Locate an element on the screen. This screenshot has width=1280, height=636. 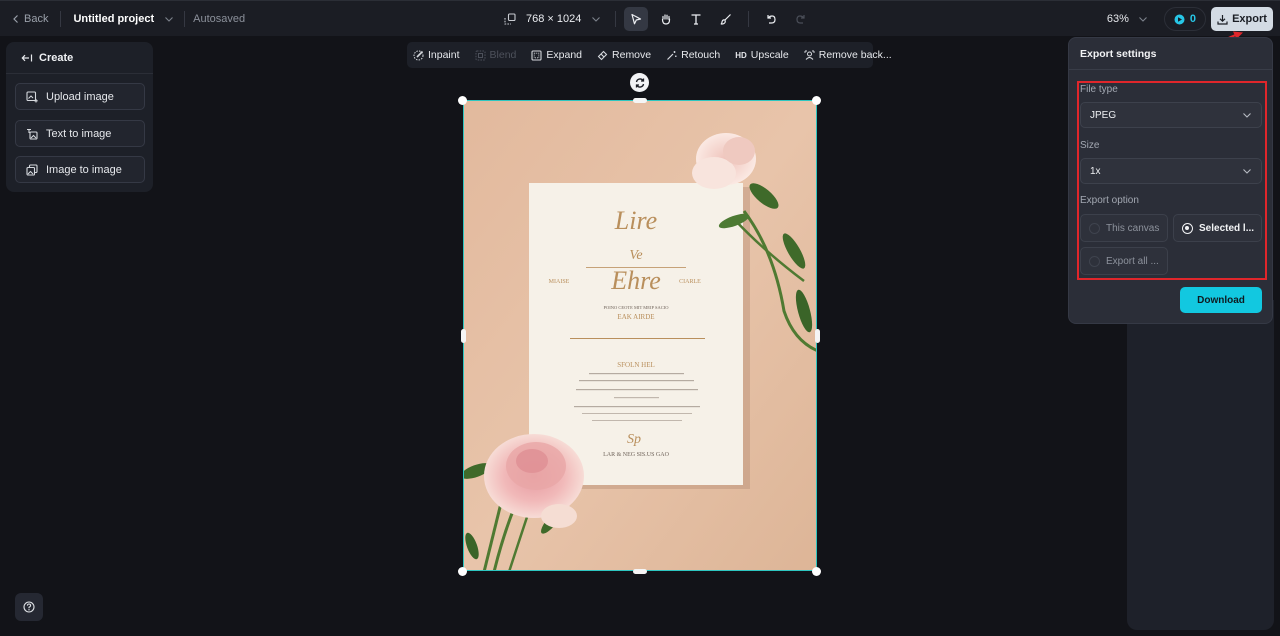
radio-unselected-icon is located at coordinates (1094, 228).